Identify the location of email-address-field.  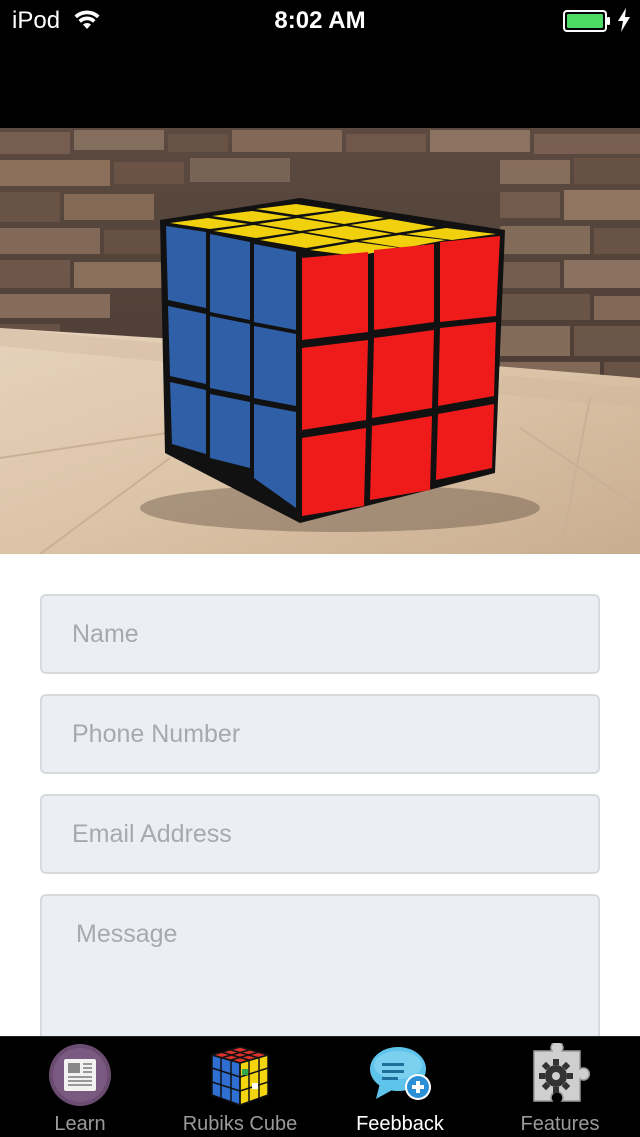
(320, 834).